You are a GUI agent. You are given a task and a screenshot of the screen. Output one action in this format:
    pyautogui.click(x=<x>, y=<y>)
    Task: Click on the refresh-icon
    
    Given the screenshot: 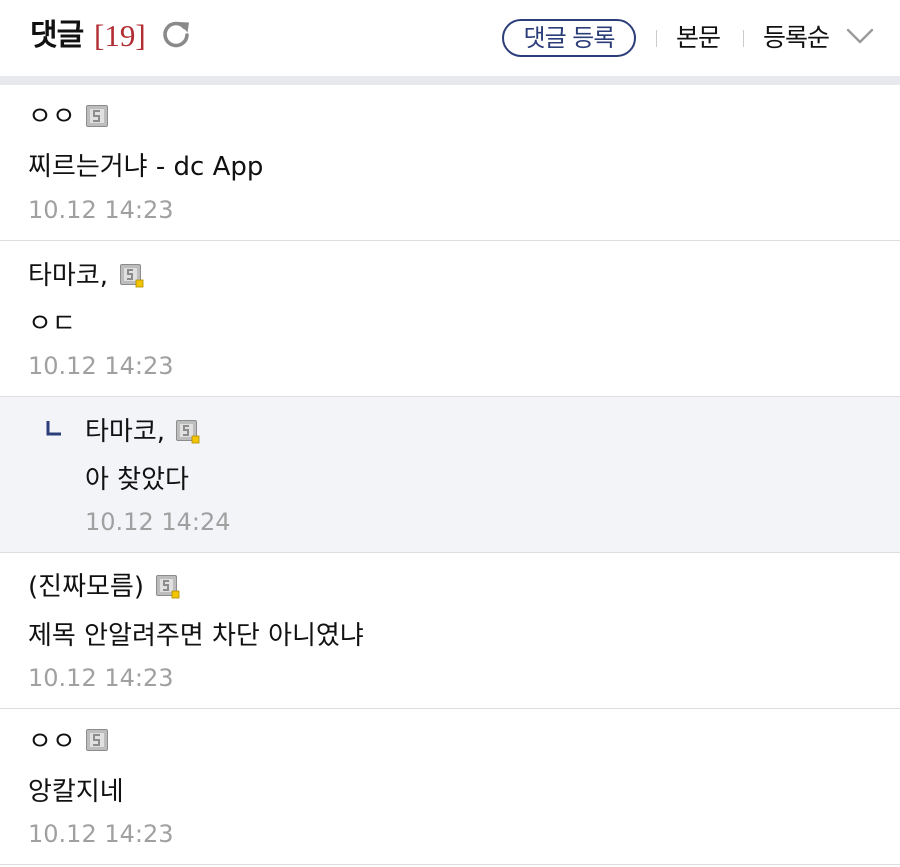 What is the action you would take?
    pyautogui.click(x=176, y=34)
    